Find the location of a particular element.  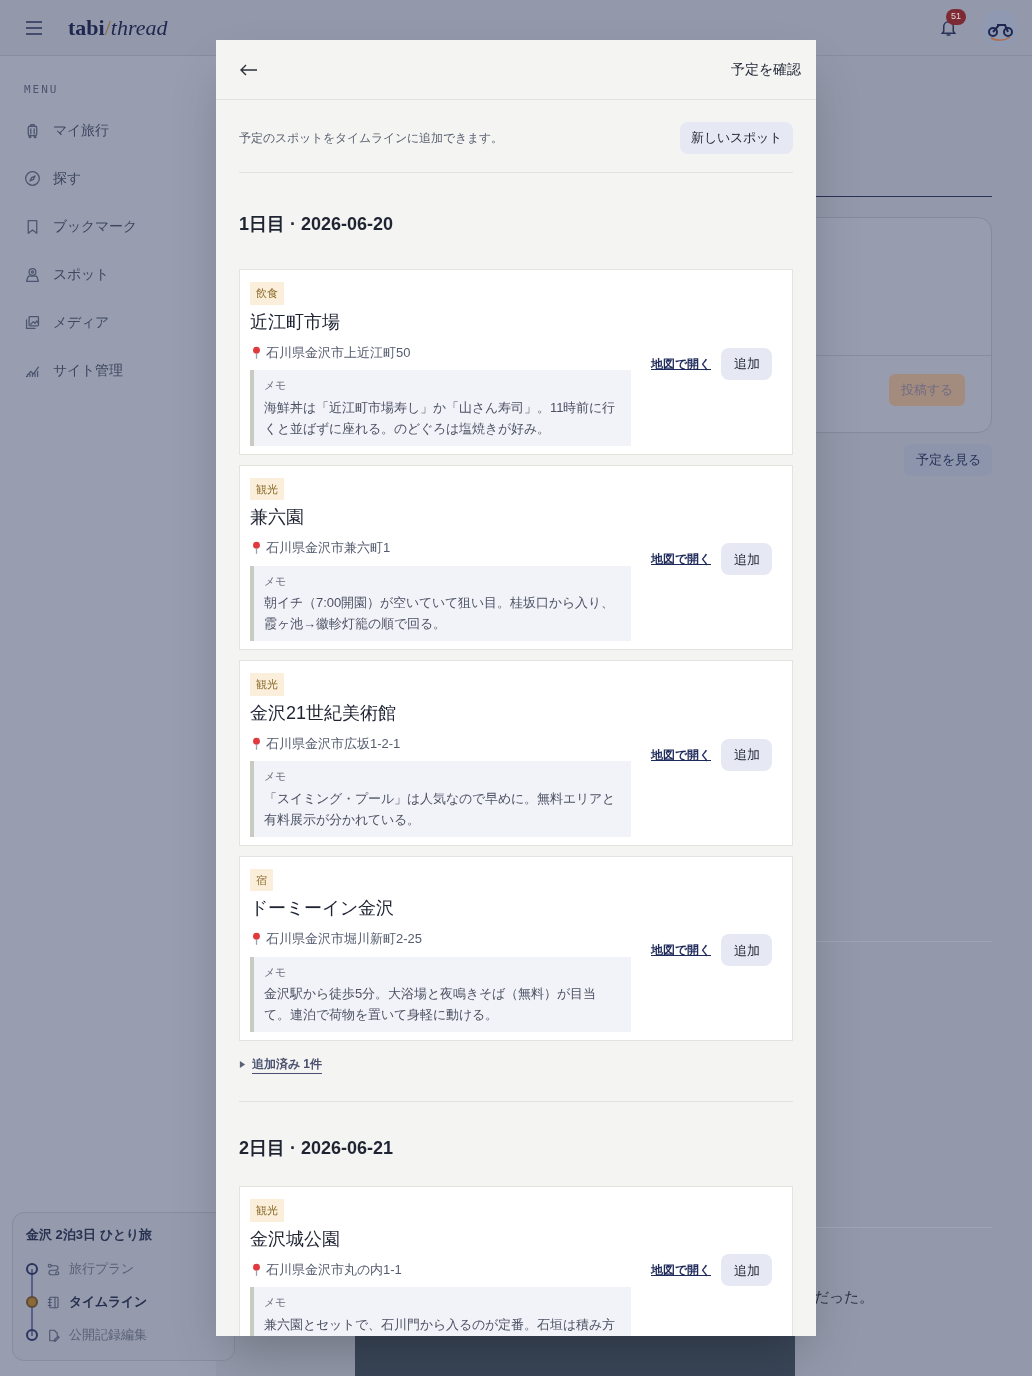

new-spot-button: 新しいスポット is located at coordinates (736, 138).